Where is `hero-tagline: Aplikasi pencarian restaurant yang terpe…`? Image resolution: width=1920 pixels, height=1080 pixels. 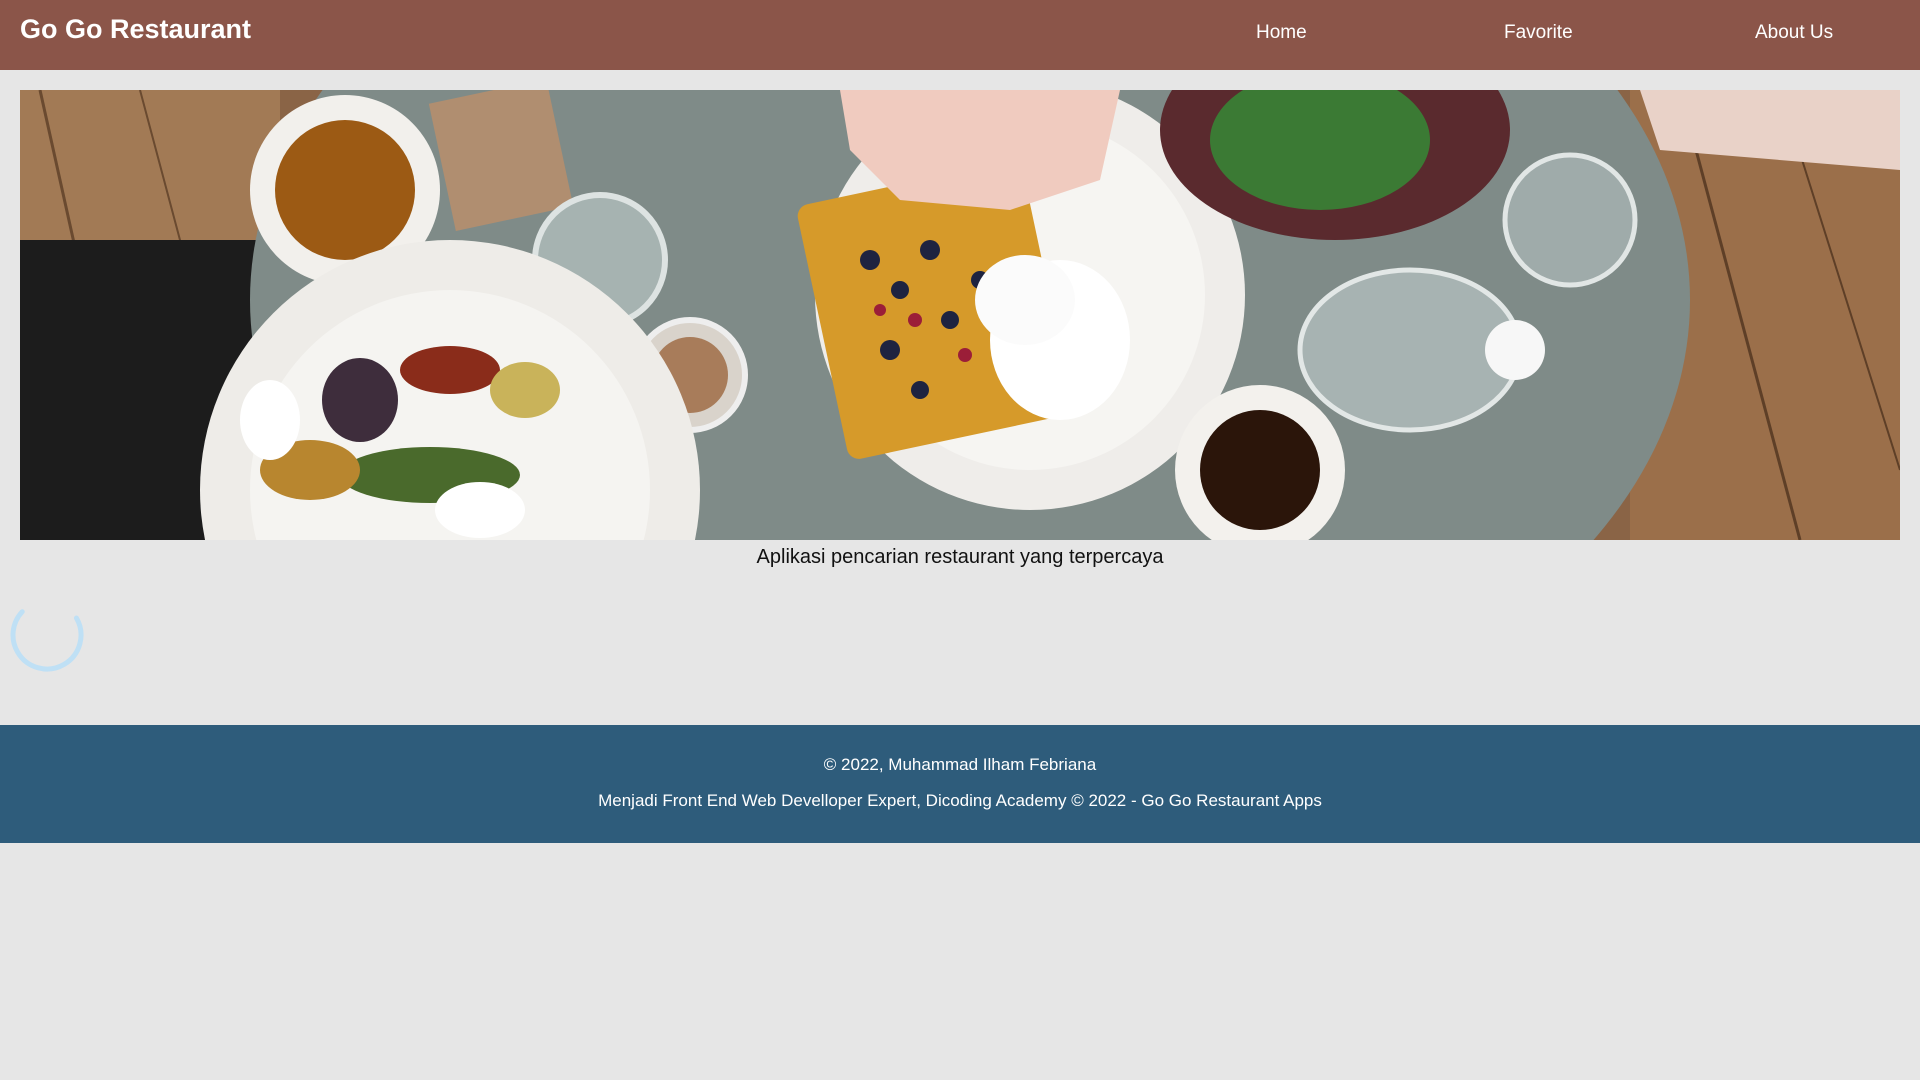 hero-tagline: Aplikasi pencarian restaurant yang terpe… is located at coordinates (960, 557).